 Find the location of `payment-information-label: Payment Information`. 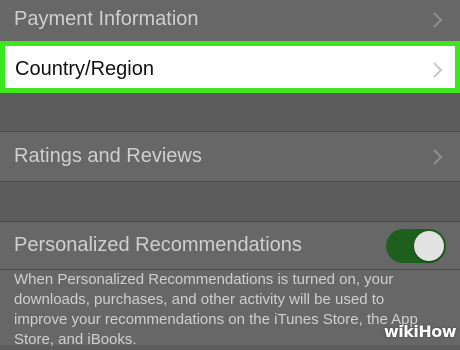

payment-information-label: Payment Information is located at coordinates (106, 19).